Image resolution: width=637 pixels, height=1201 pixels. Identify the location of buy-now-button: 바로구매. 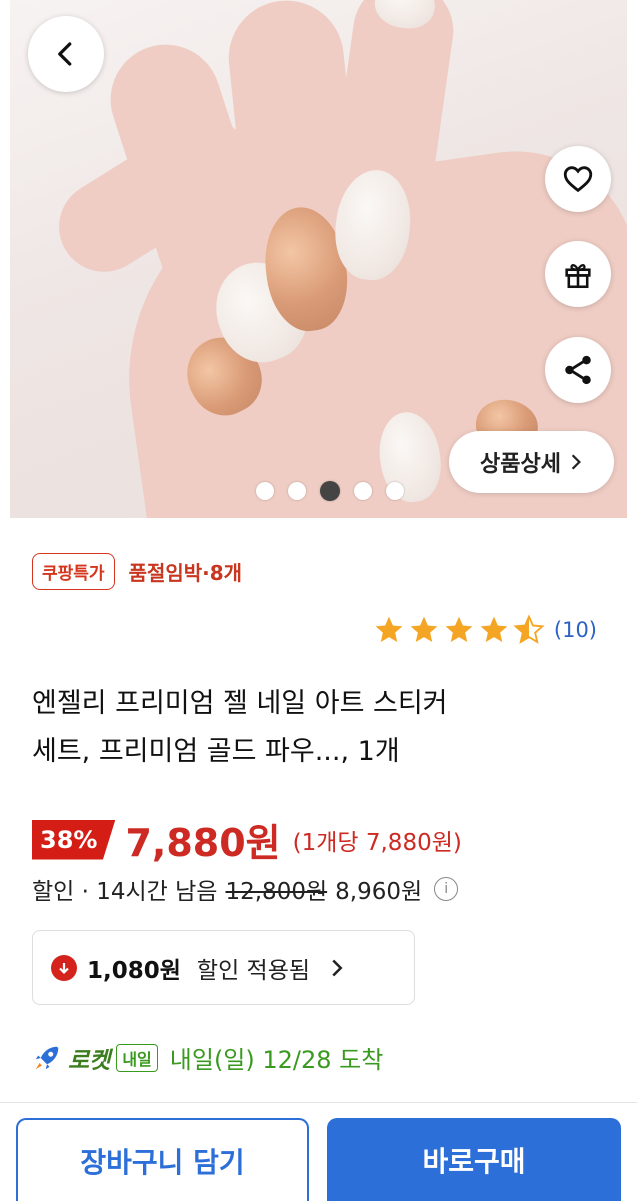
(474, 1159).